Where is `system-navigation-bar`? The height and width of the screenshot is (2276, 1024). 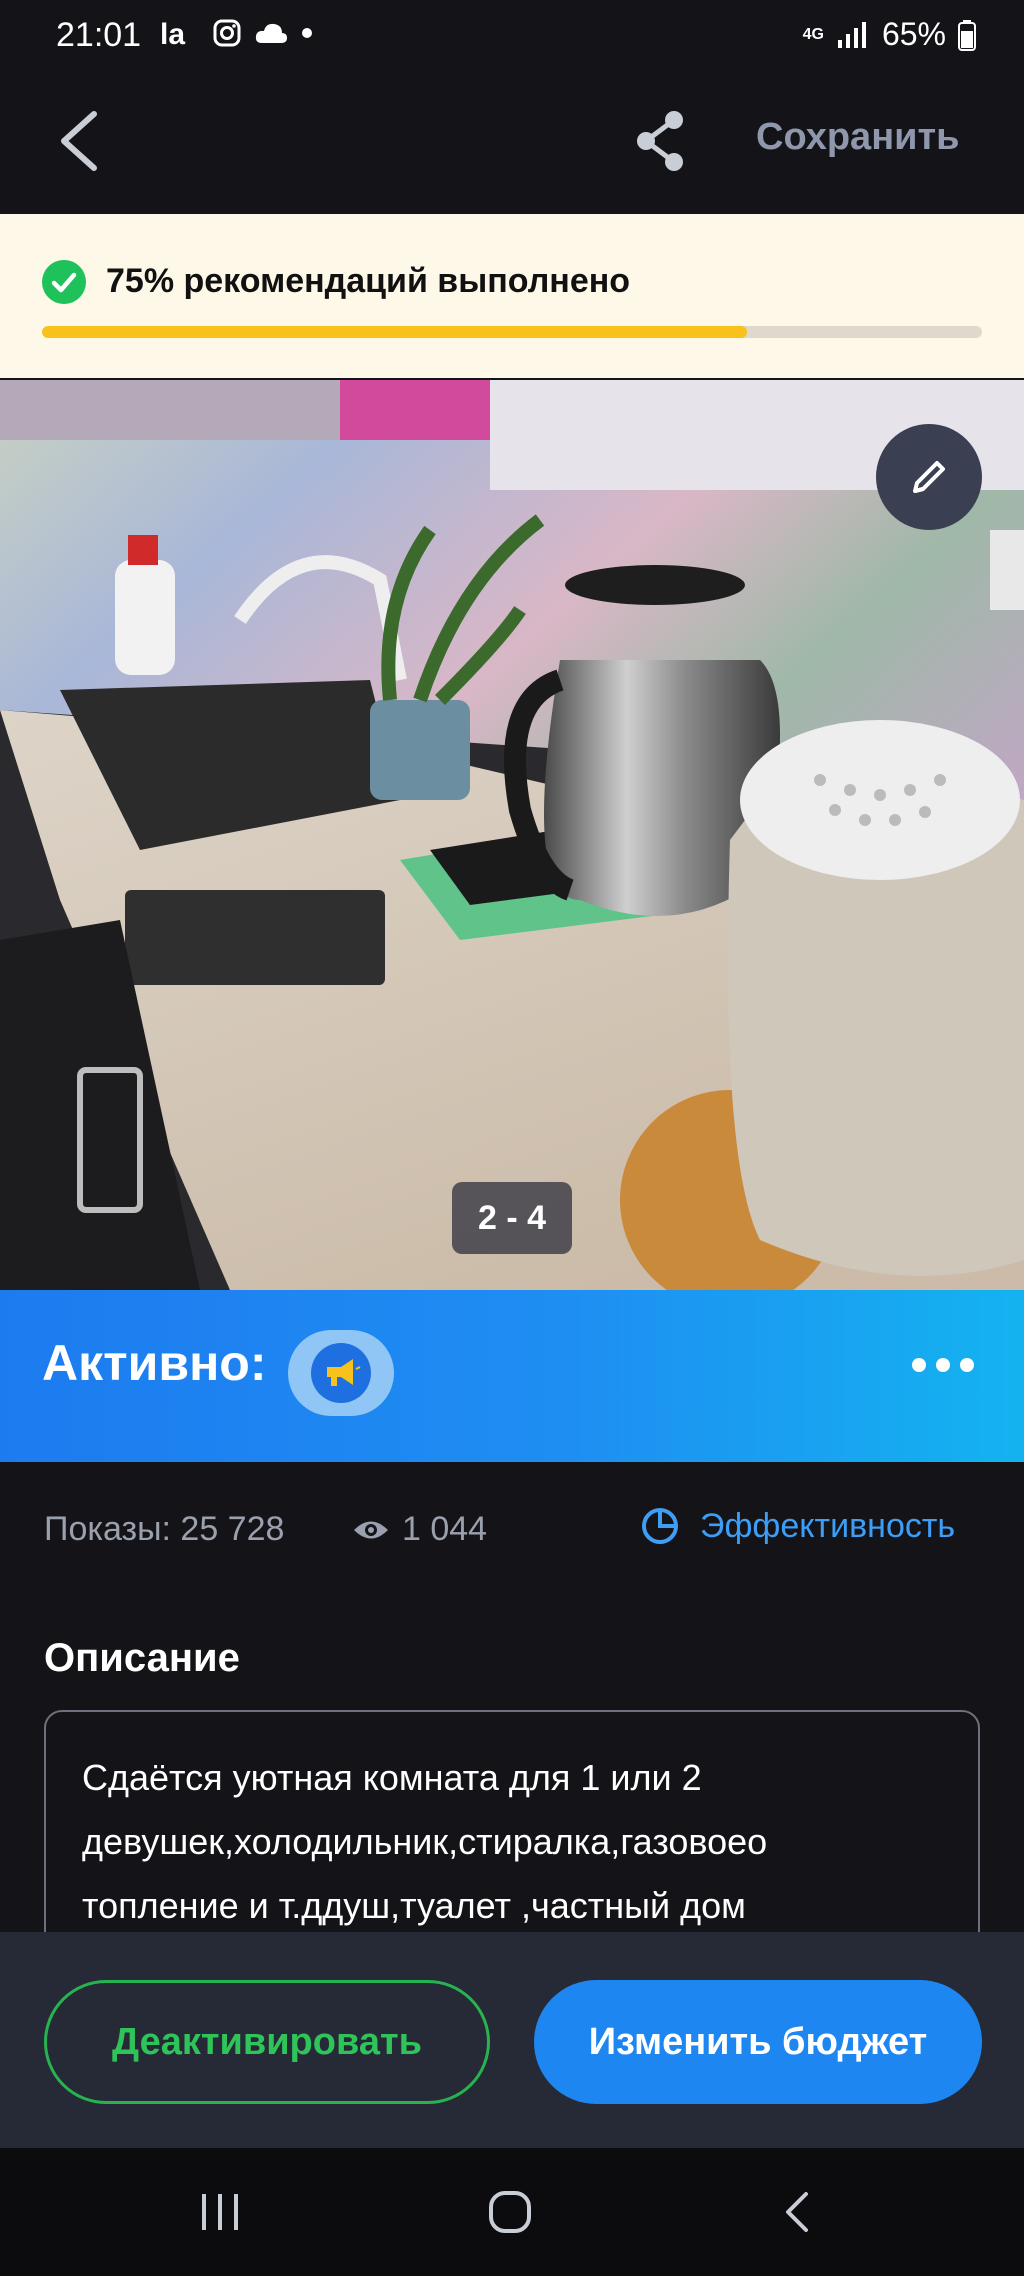
system-navigation-bar is located at coordinates (512, 2212).